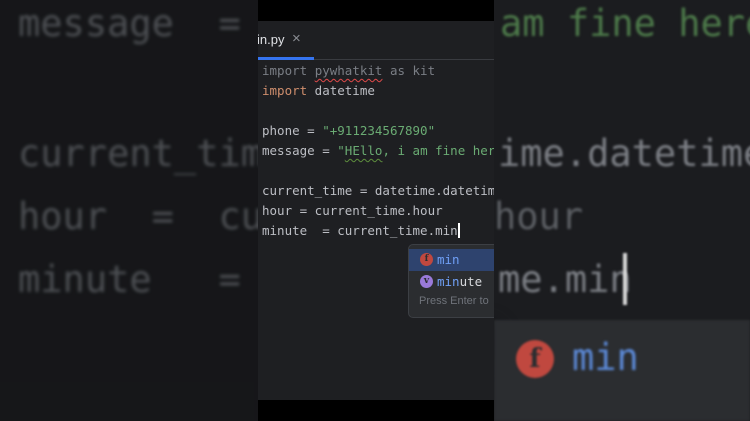  Describe the element at coordinates (376, 10) in the screenshot. I see `top-letterbox` at that location.